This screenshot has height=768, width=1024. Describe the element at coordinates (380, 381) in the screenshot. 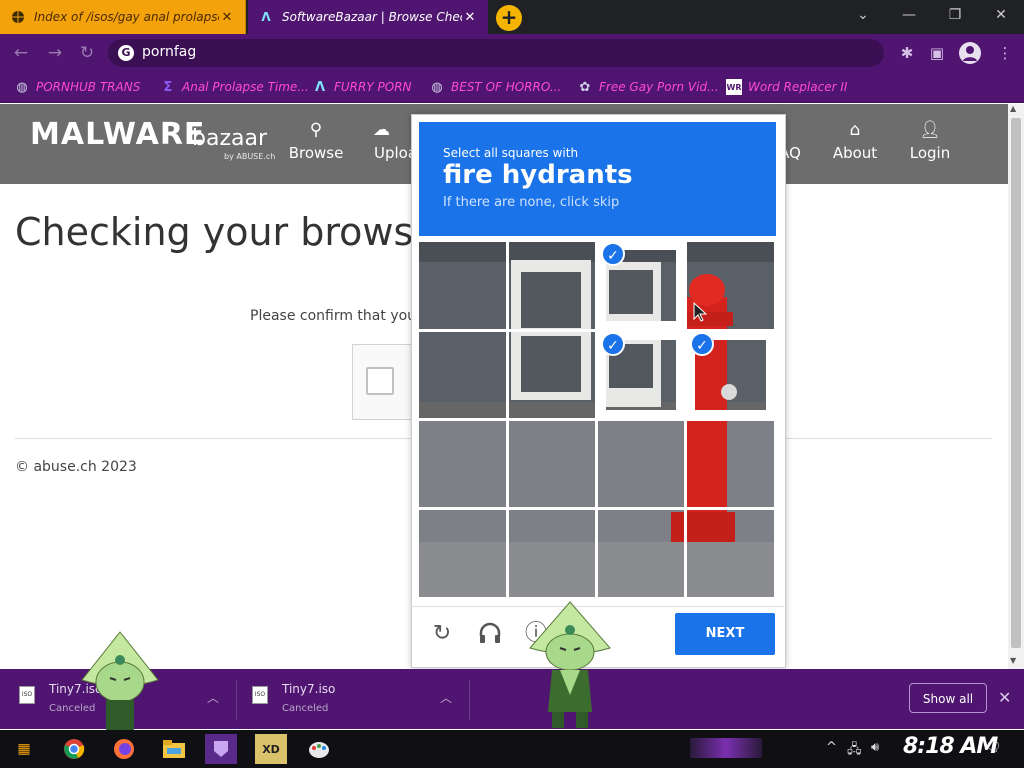

I see `captcha-checkbox` at that location.